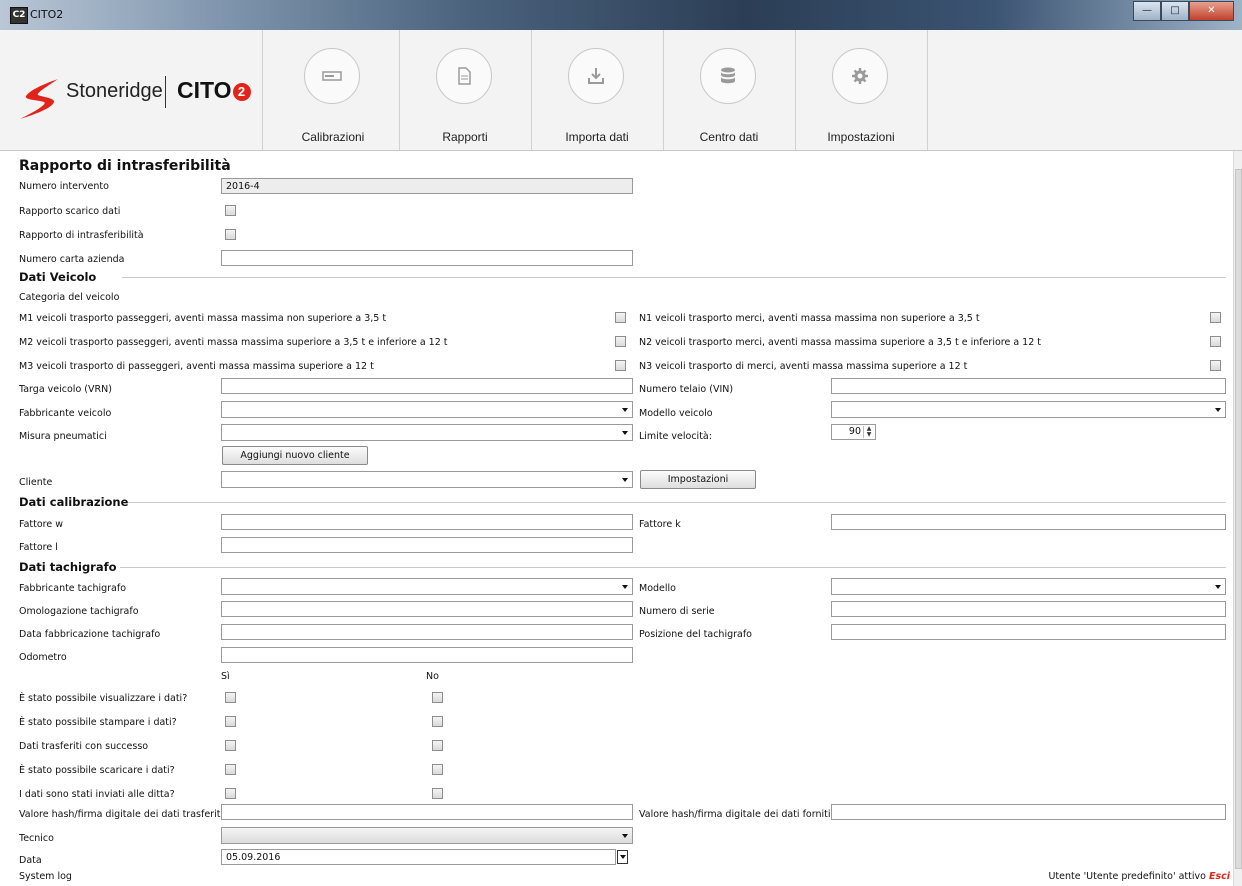 The width and height of the screenshot is (1242, 886). What do you see at coordinates (73, 588) in the screenshot?
I see `fabbricante-tachigrafo-label: Fabbricante tachigrafo` at bounding box center [73, 588].